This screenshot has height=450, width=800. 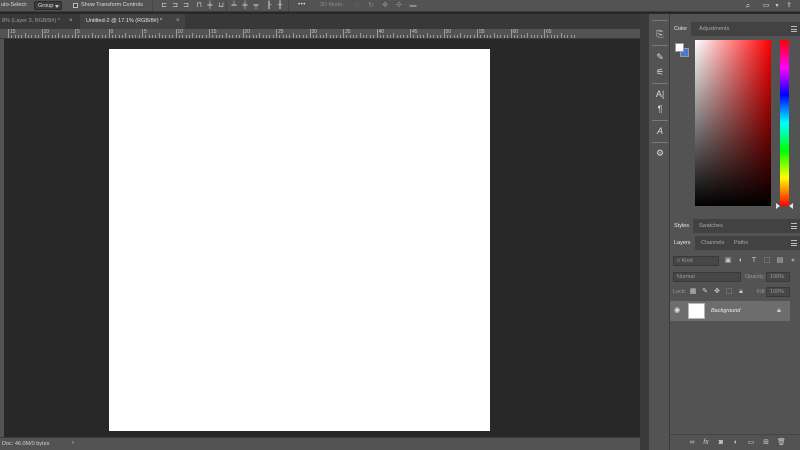 What do you see at coordinates (679, 47) in the screenshot?
I see `foreground-color-swatch` at bounding box center [679, 47].